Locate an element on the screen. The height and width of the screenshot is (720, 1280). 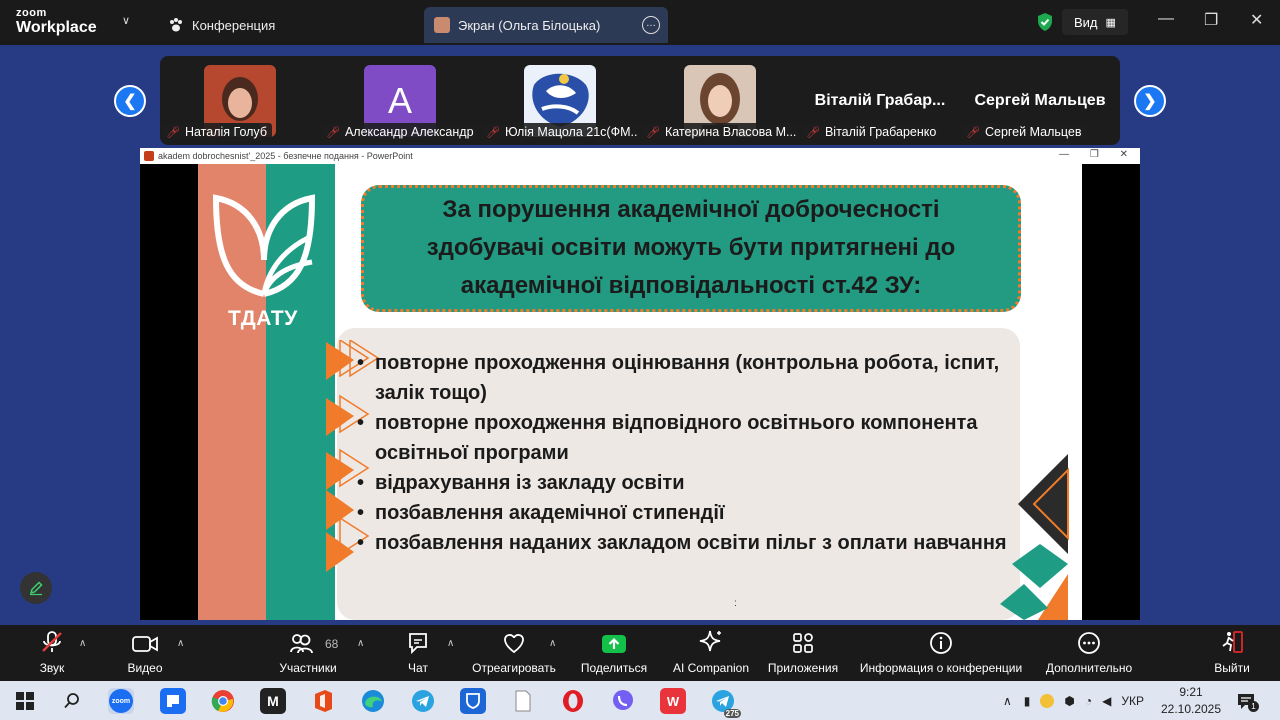
volume-icon: ◀ is located at coordinates (1106, 701).